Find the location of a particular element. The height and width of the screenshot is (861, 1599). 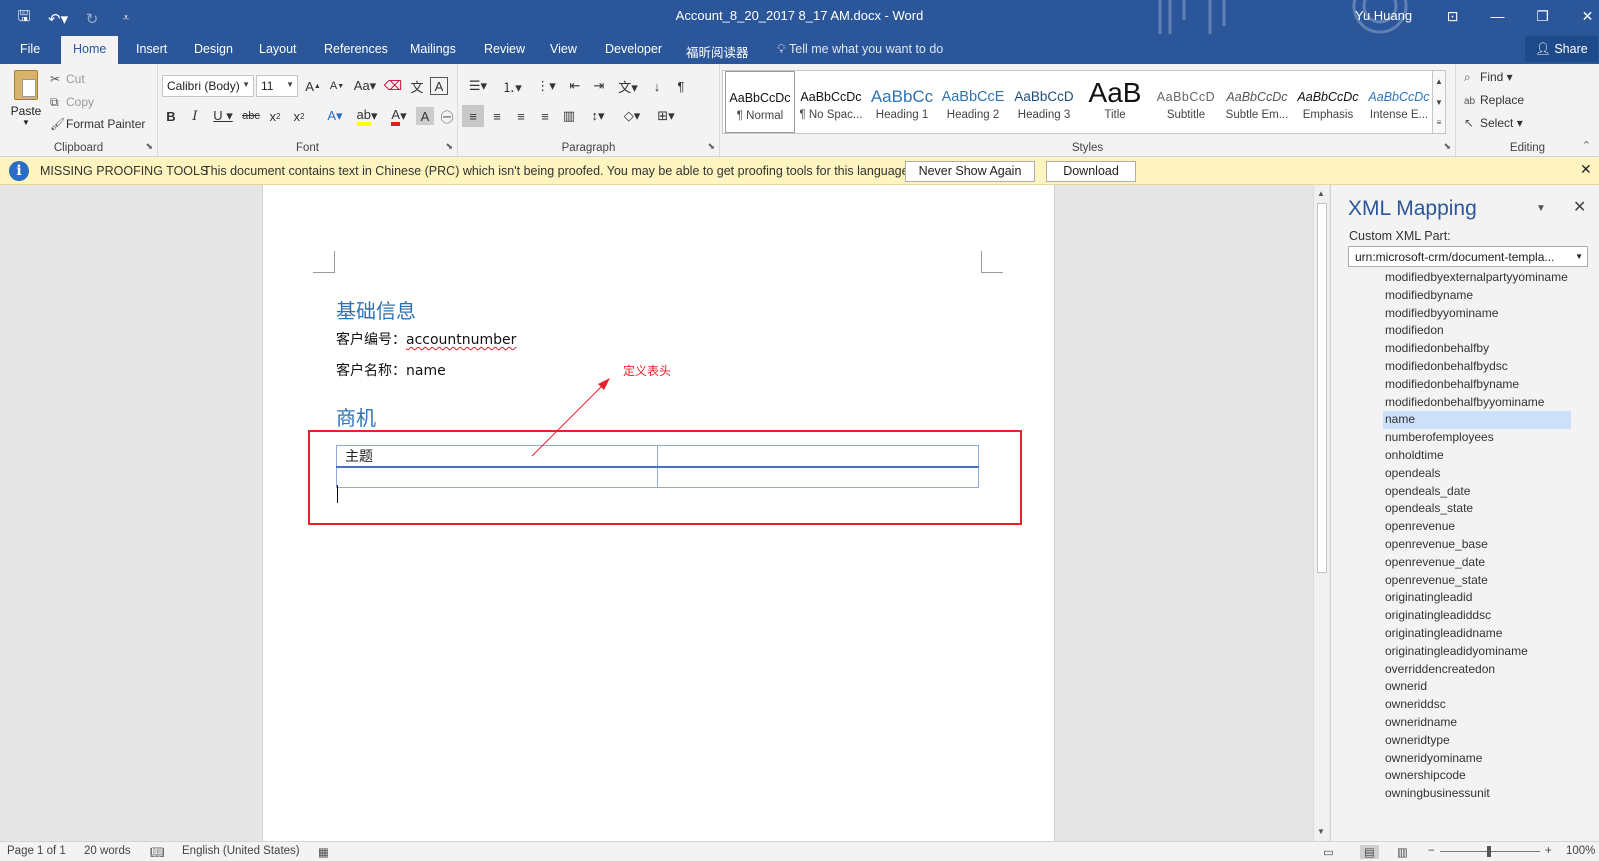

paste-button: Paste ▼ is located at coordinates (26, 98).